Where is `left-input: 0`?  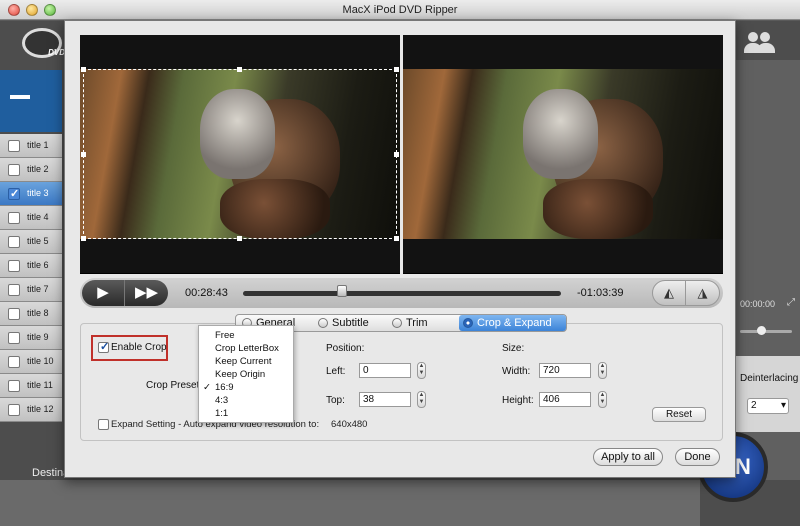 left-input: 0 is located at coordinates (385, 370).